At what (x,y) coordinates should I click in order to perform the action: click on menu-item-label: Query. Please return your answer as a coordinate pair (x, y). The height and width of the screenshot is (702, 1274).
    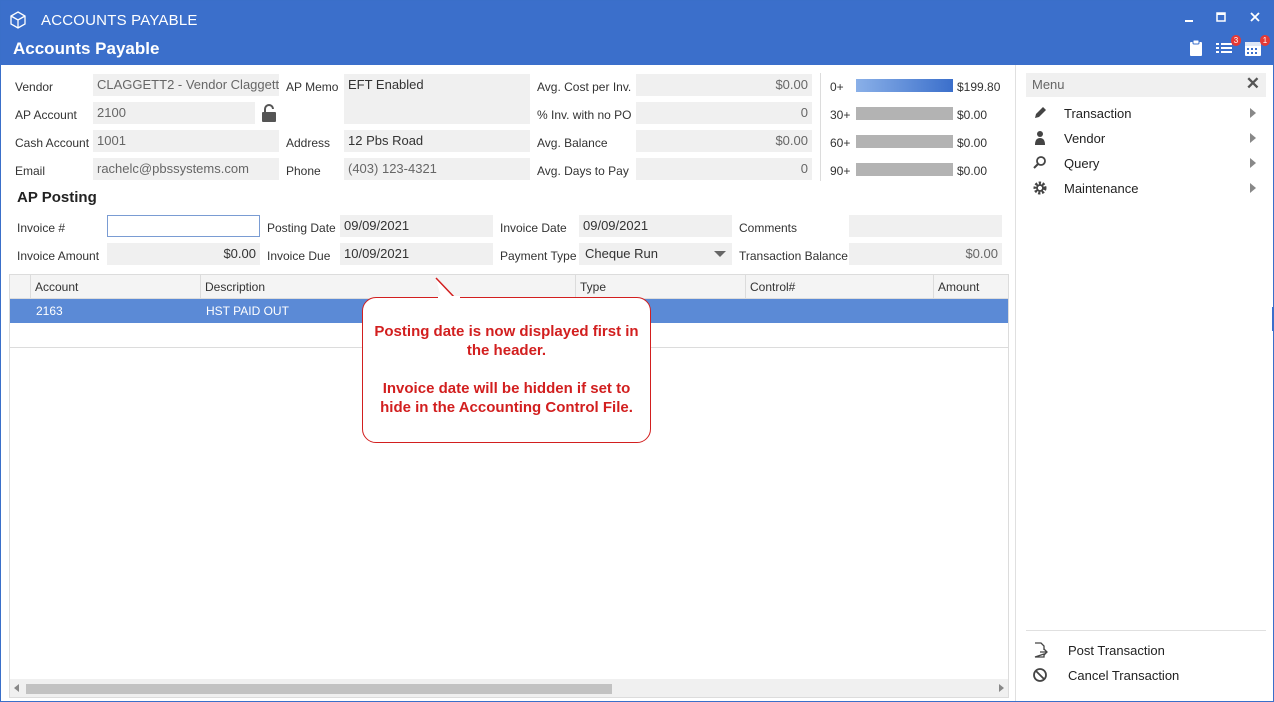
    Looking at the image, I should click on (1082, 163).